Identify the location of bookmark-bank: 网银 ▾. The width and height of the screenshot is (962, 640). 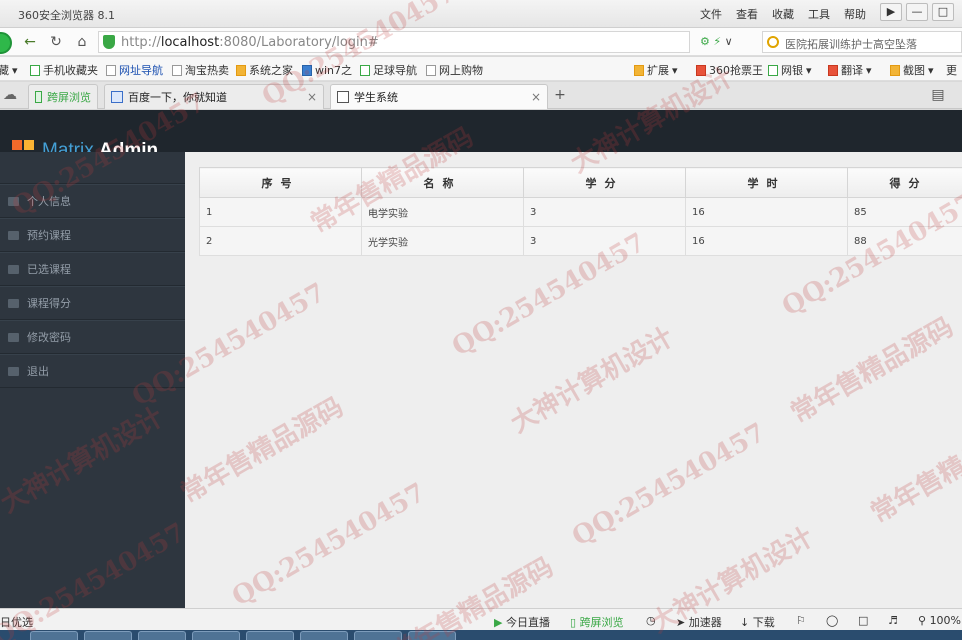
(790, 70).